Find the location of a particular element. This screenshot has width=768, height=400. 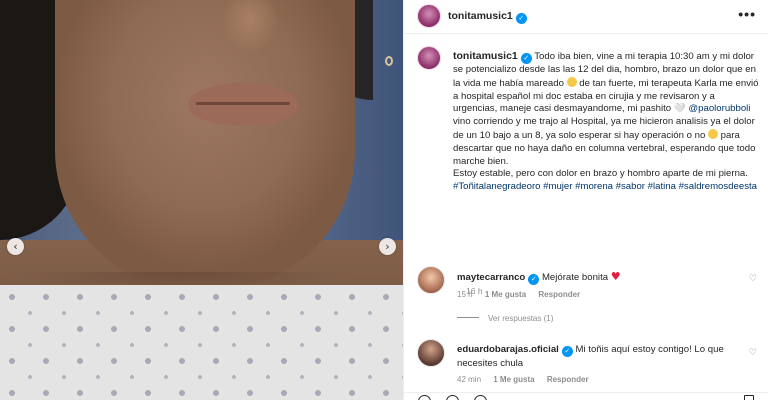

comment-time: 15 h is located at coordinates (465, 294).